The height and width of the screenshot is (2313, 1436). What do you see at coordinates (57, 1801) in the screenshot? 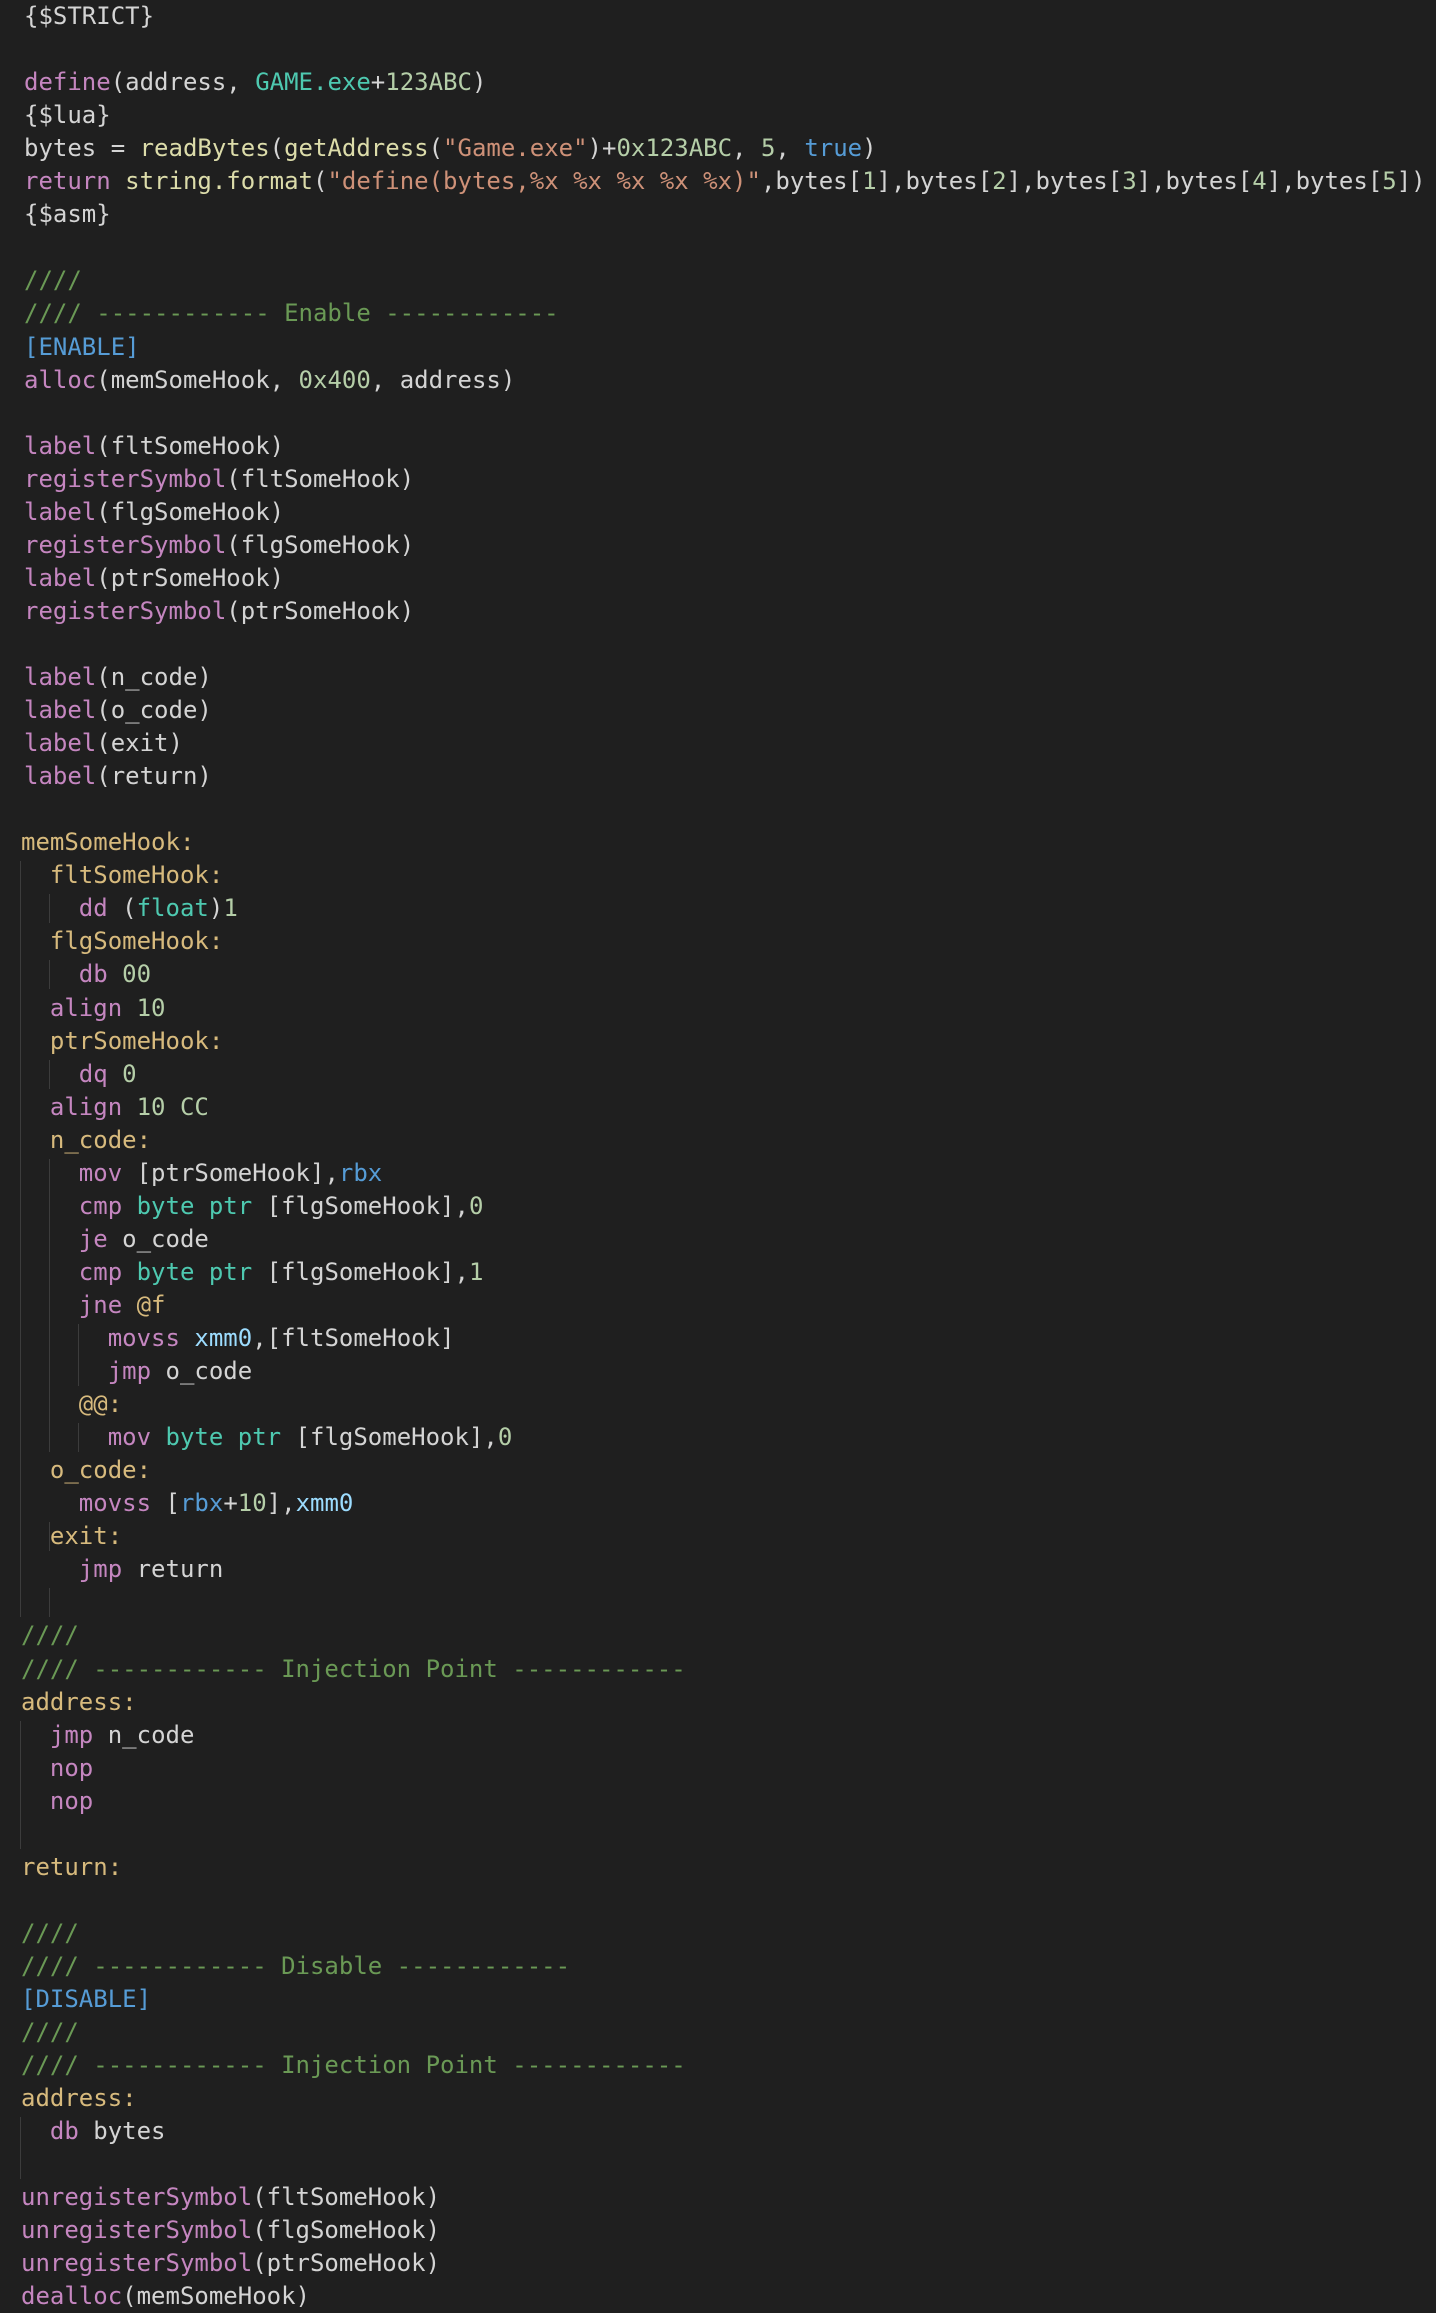
I see `code-line: nop` at bounding box center [57, 1801].